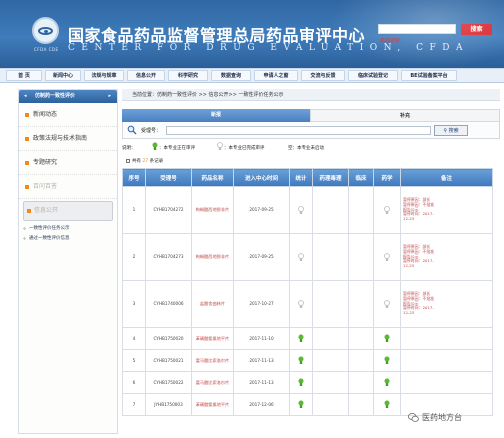  What do you see at coordinates (261, 210) in the screenshot?
I see `entry-date: 2017-09-25` at bounding box center [261, 210].